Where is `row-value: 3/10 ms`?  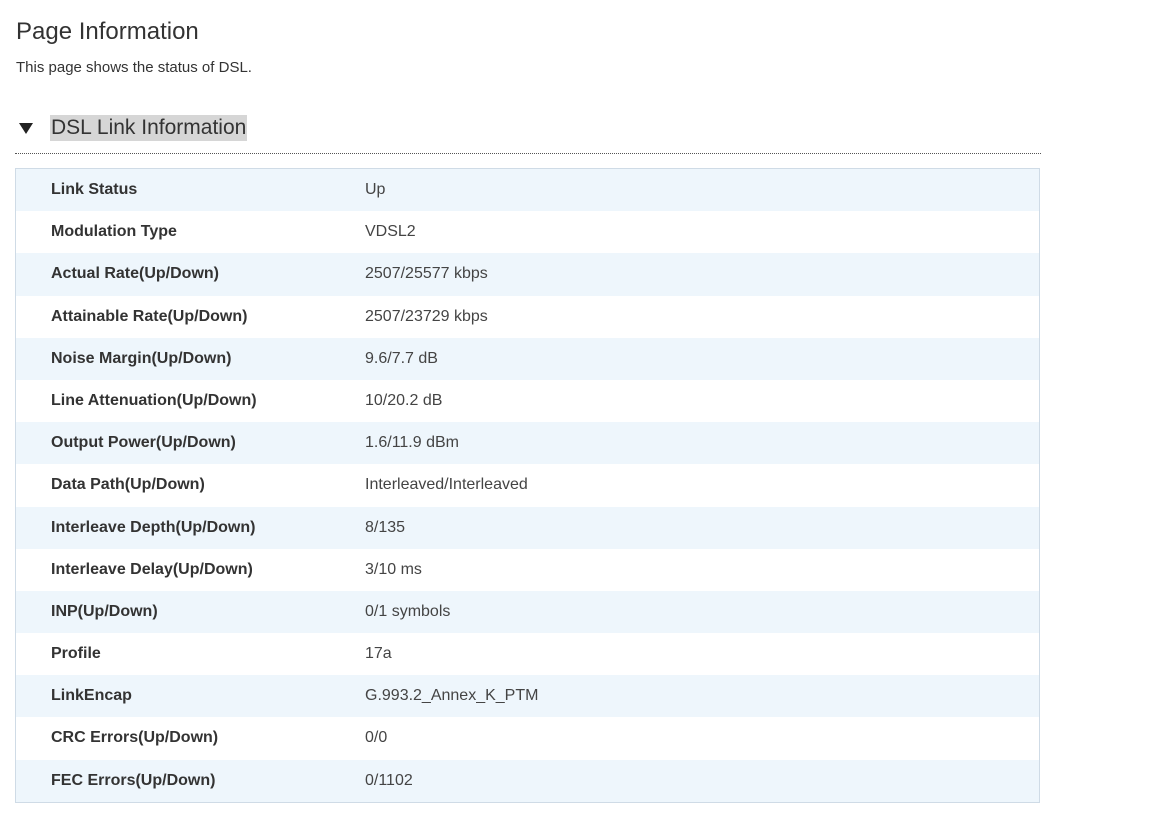
row-value: 3/10 ms is located at coordinates (393, 569).